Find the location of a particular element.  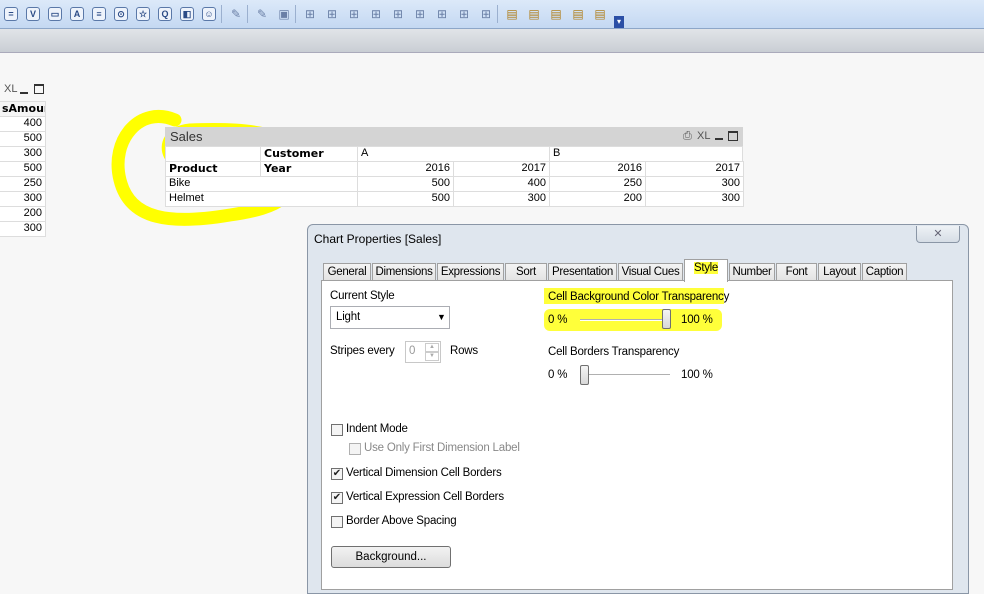

stripes-spinner: 0 ▲ ▼ is located at coordinates (423, 352).